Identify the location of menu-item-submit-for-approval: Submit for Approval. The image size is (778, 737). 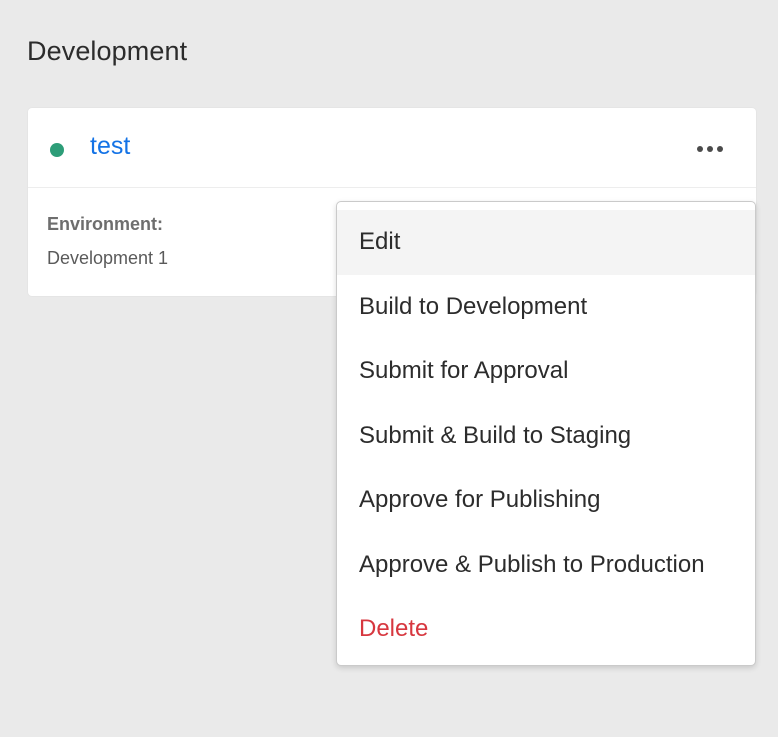
(546, 371).